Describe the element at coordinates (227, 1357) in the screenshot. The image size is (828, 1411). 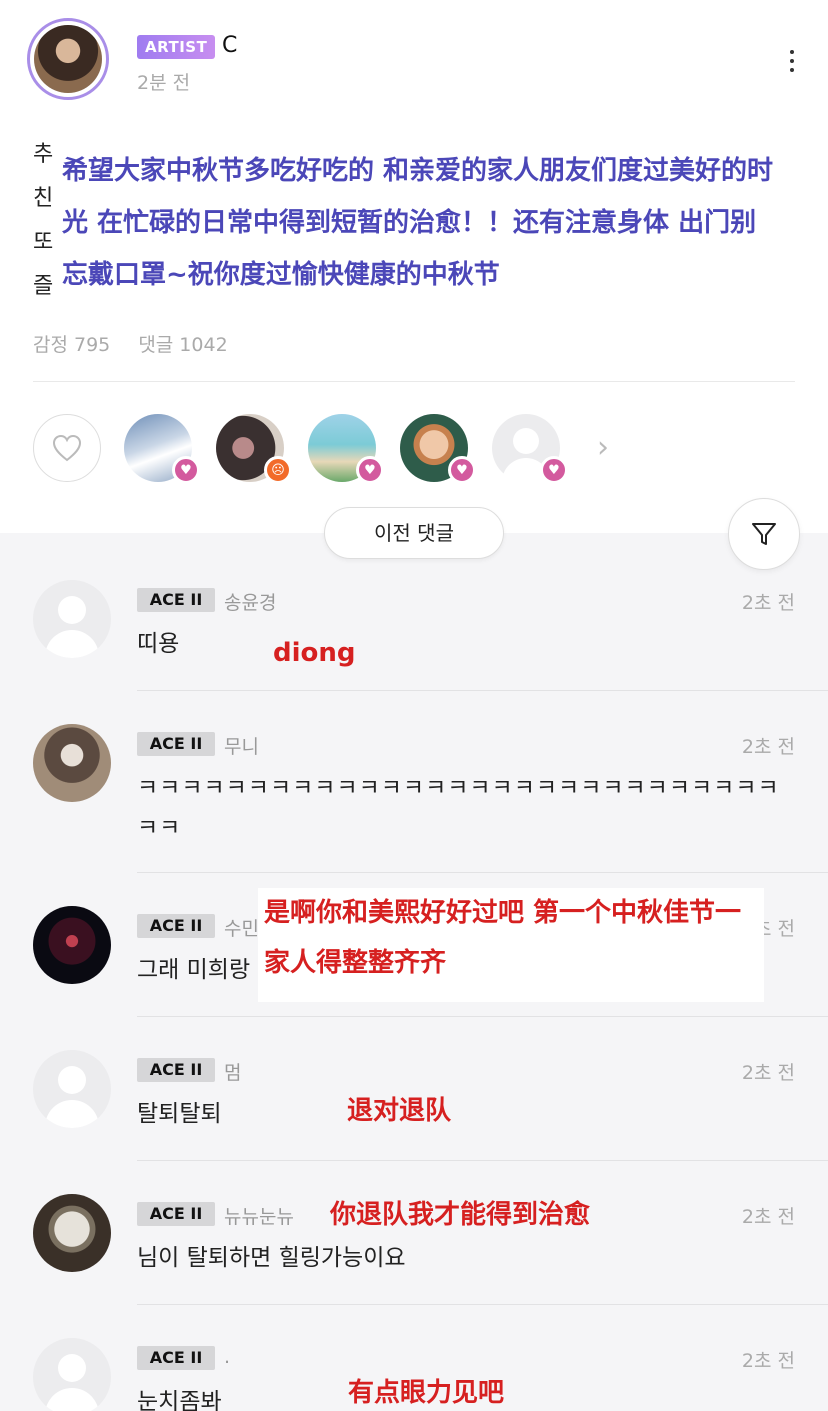
I see `comment-nick: .` at that location.